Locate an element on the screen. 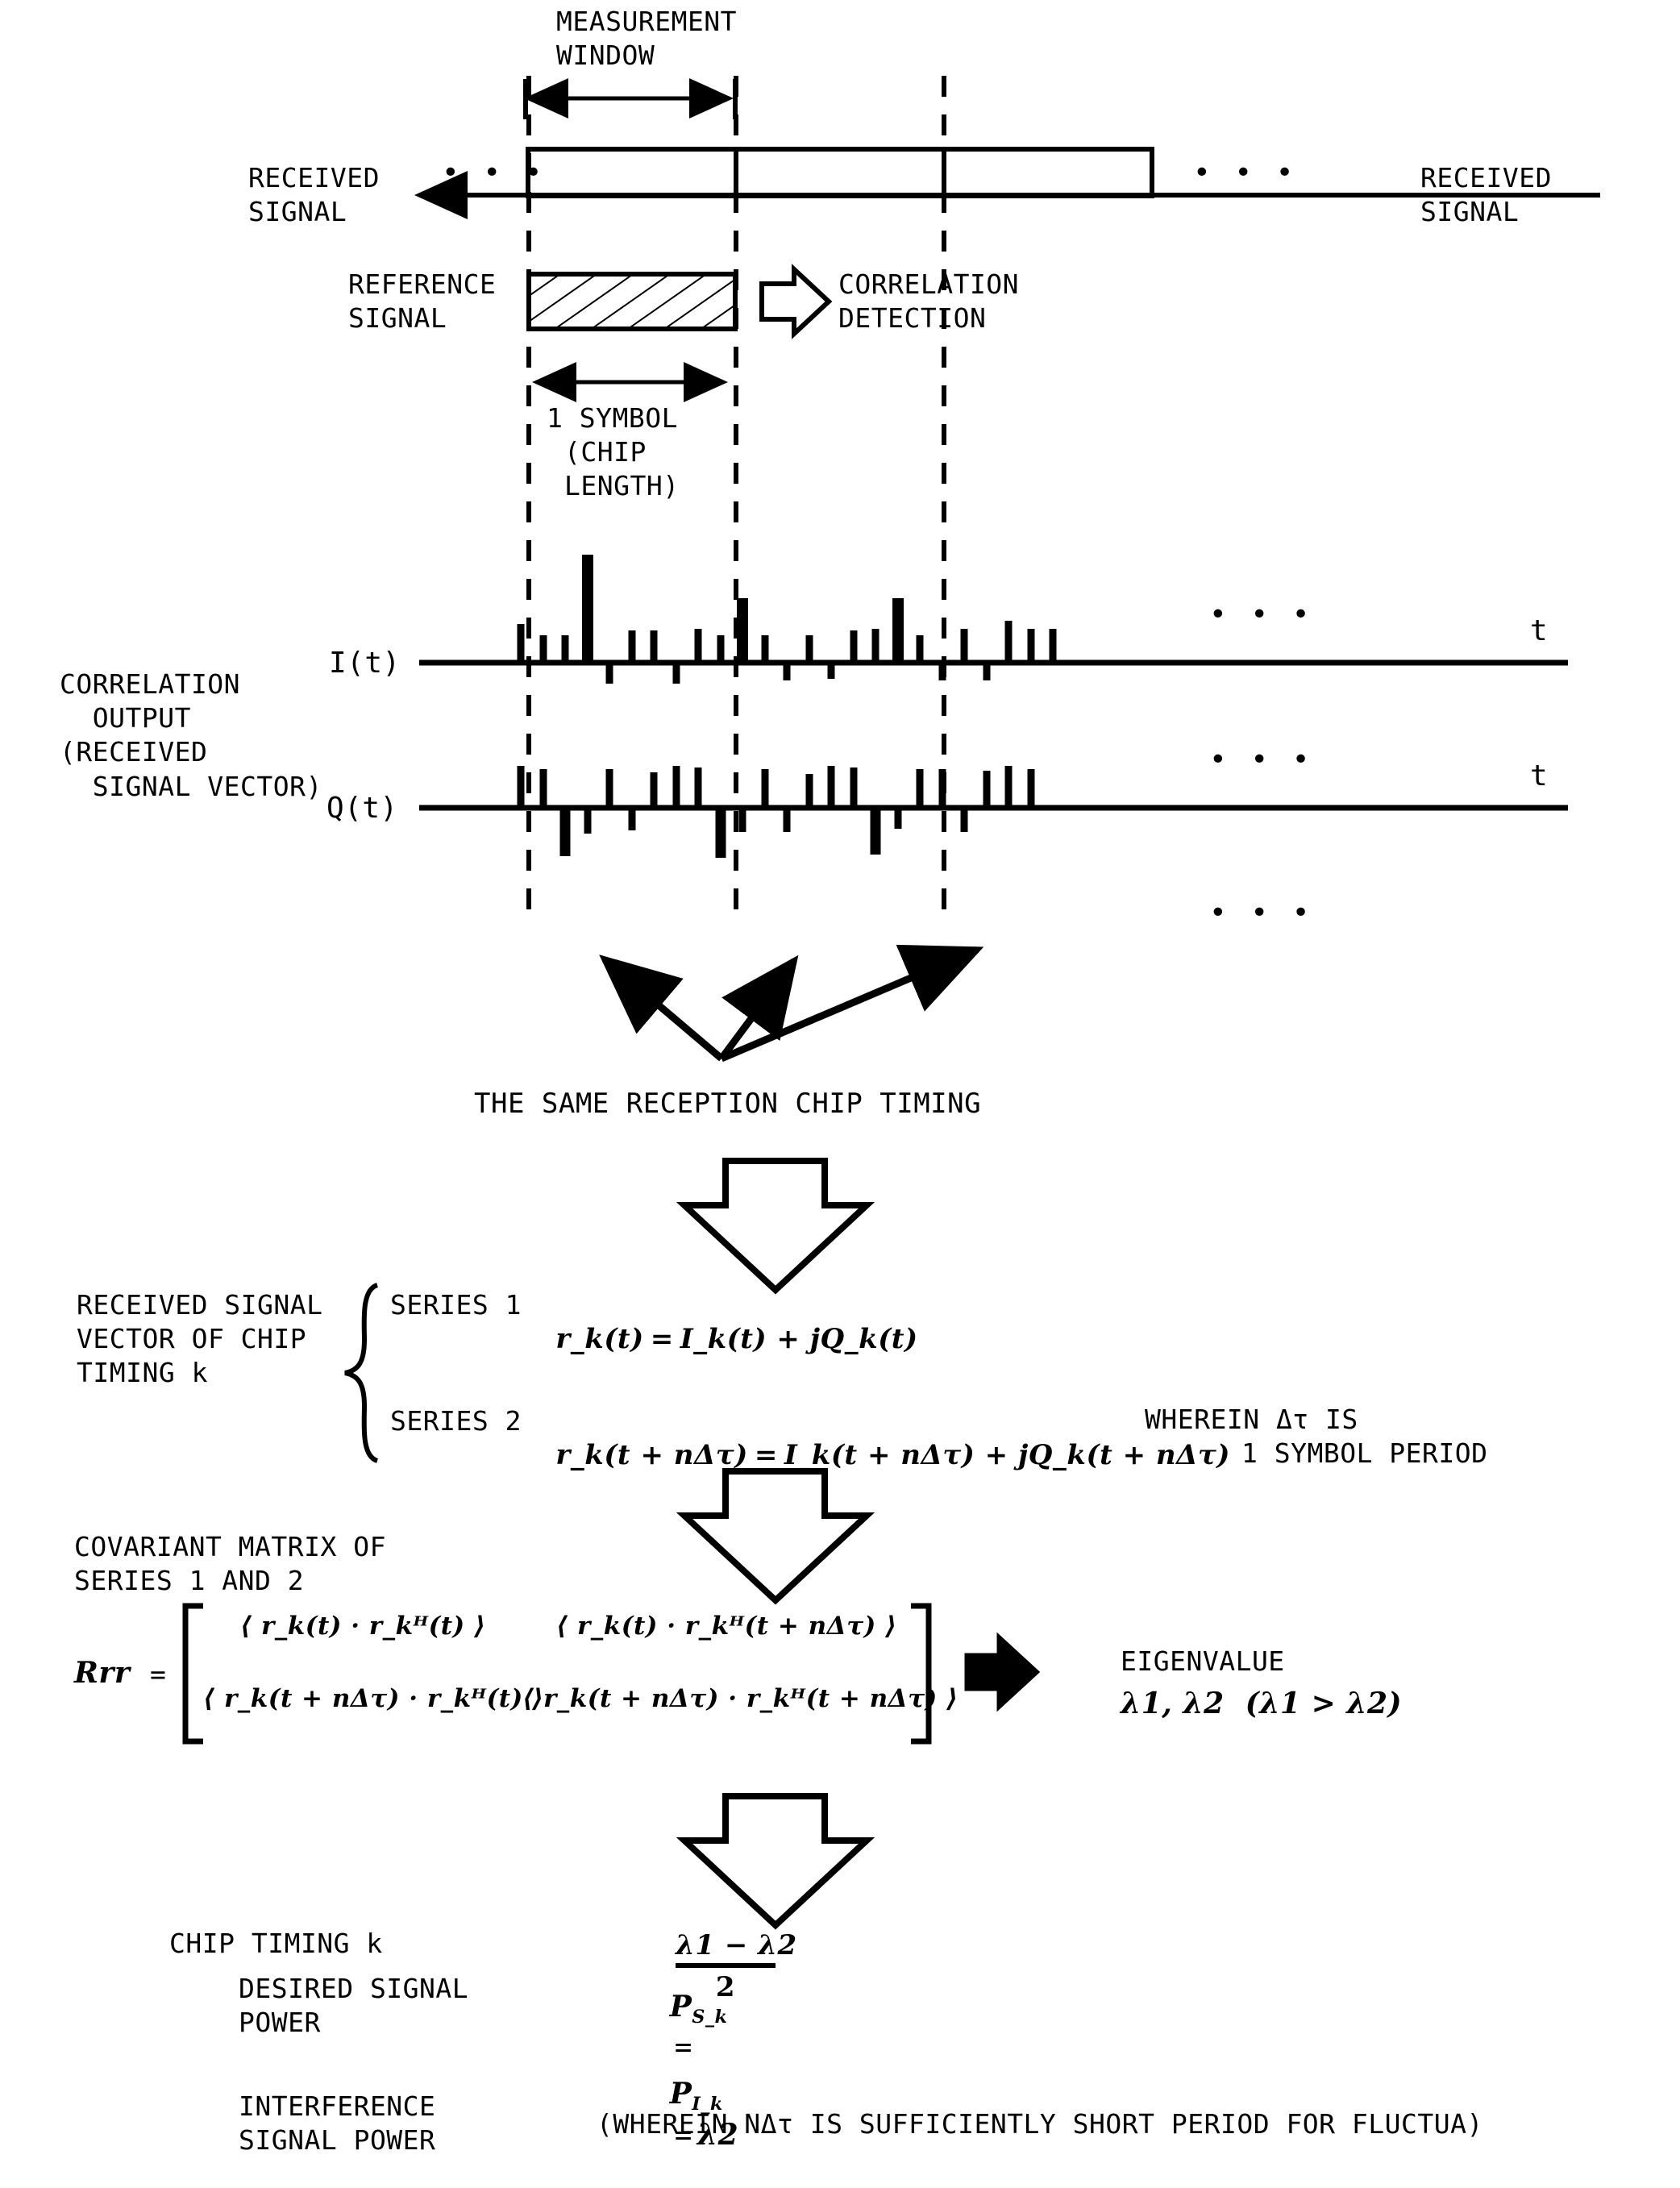 Image resolution: width=1680 pixels, height=2188 pixels. series1-lhs: r_k(t) is located at coordinates (599, 1338).